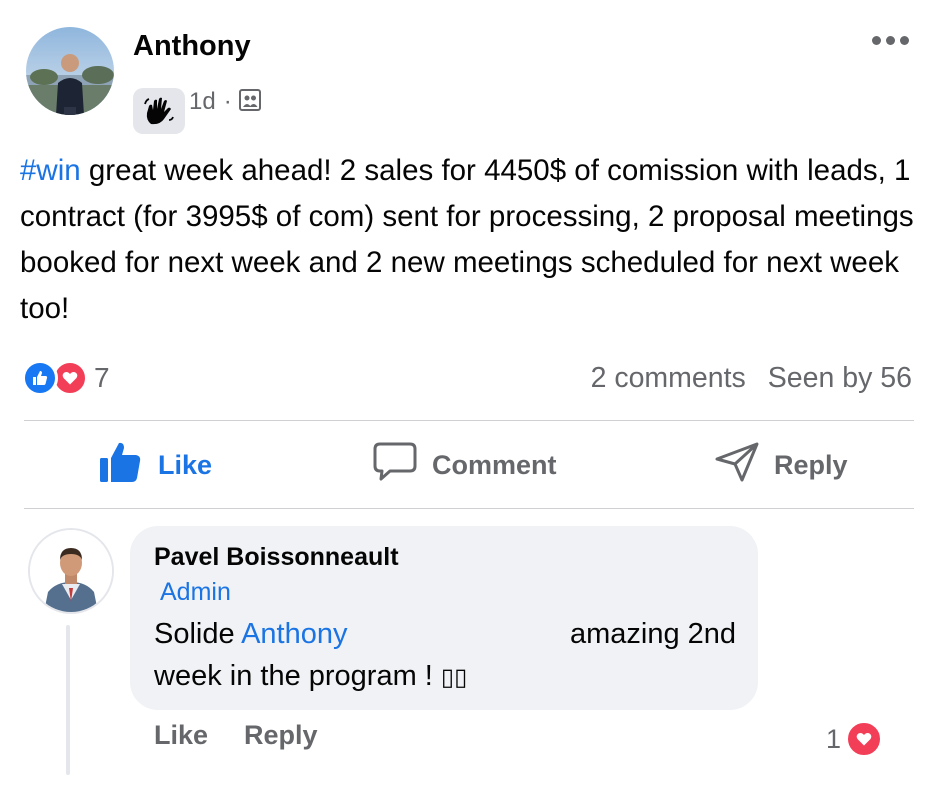  Describe the element at coordinates (297, 676) in the screenshot. I see `comment-text-line2-text: week in the program !` at that location.